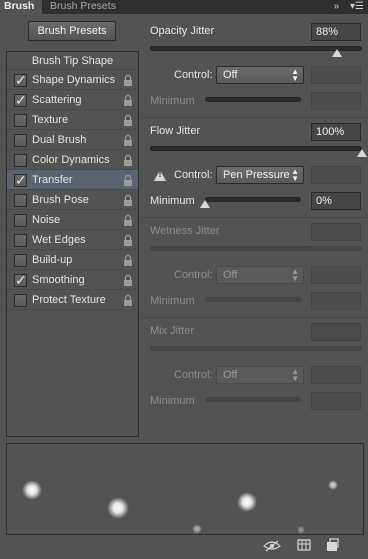  What do you see at coordinates (260, 75) in the screenshot?
I see `opacity-control-select: Off ▲ ▼` at bounding box center [260, 75].